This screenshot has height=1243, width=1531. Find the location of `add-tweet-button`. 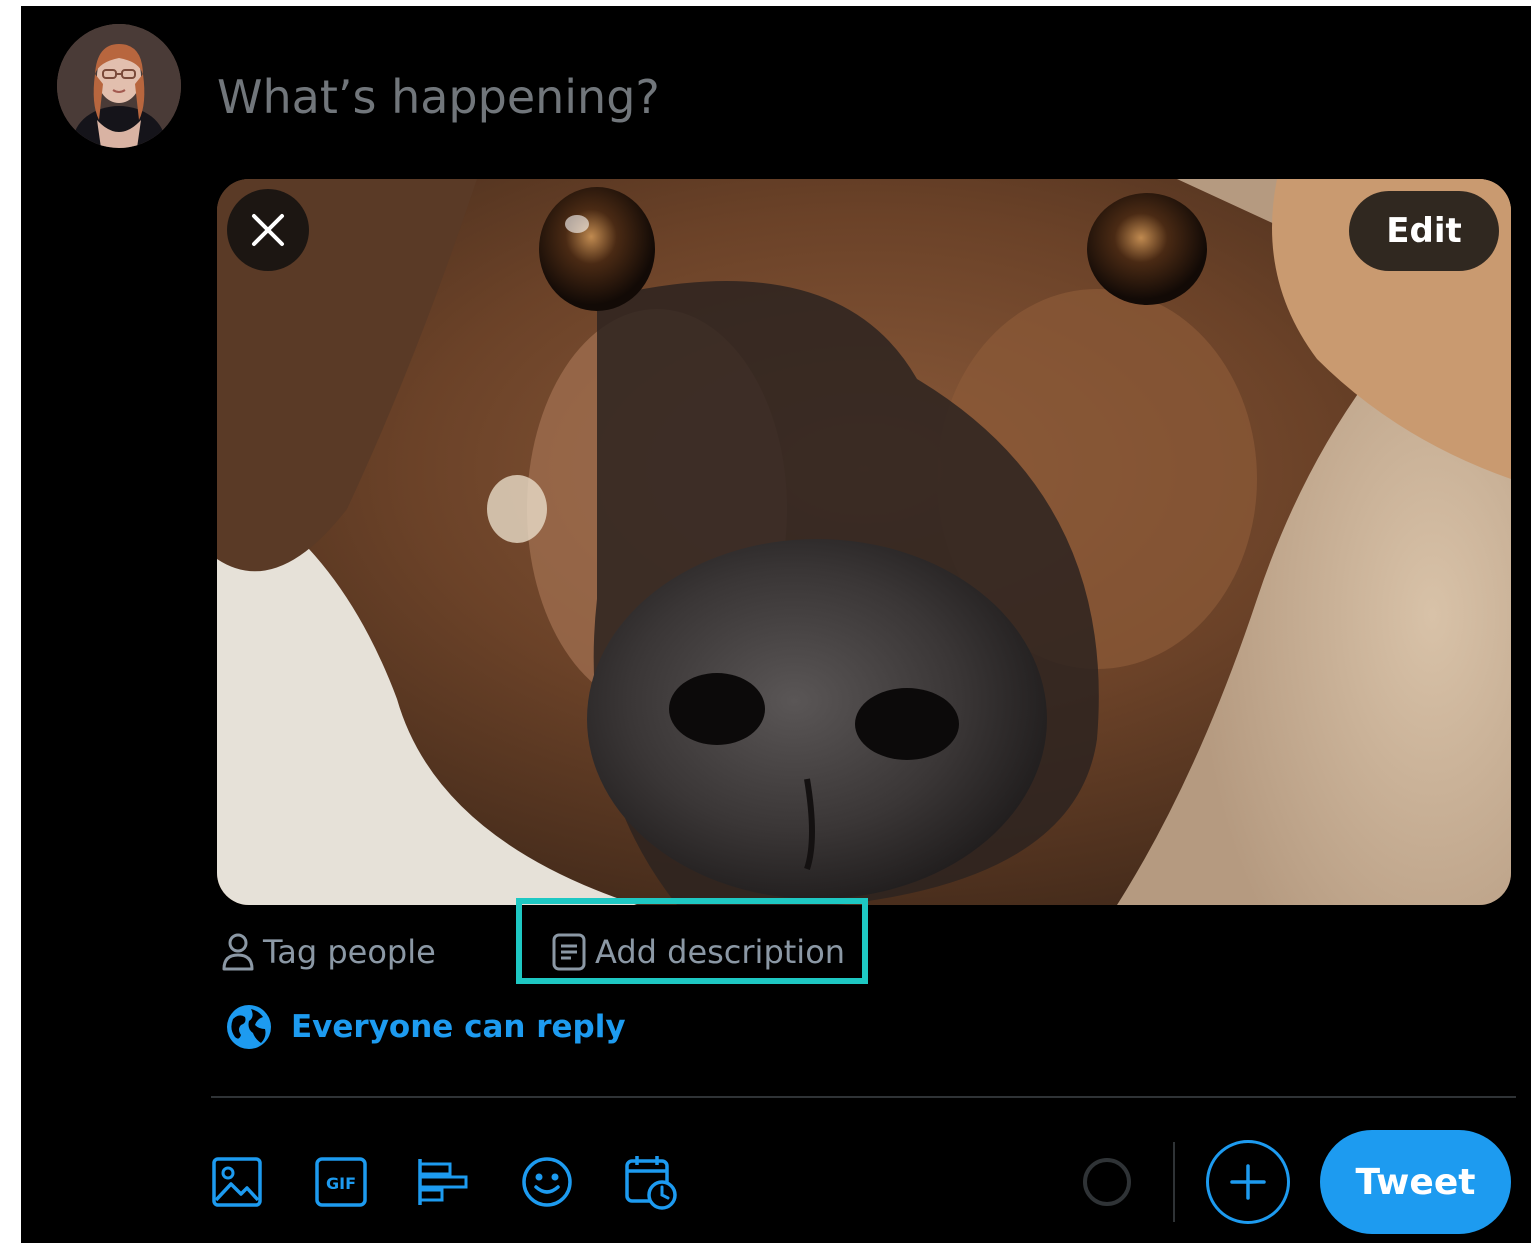

add-tweet-button is located at coordinates (1248, 1182).